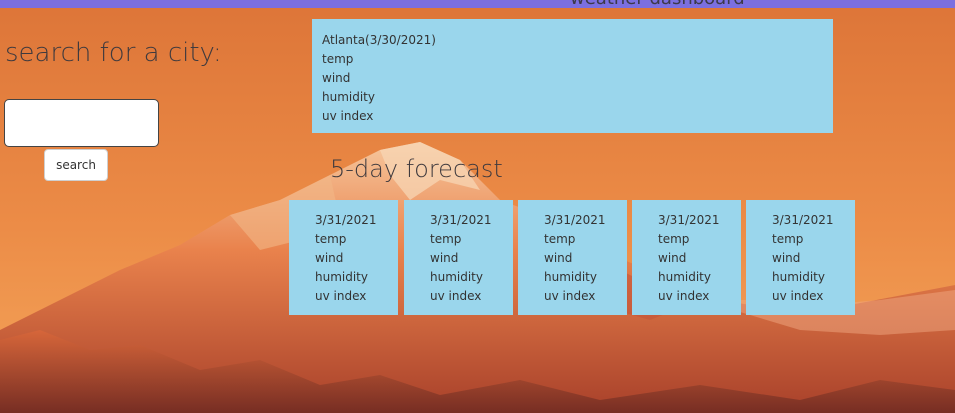 This screenshot has width=955, height=413. I want to click on forecast-title: 5-day forecast, so click(416, 169).